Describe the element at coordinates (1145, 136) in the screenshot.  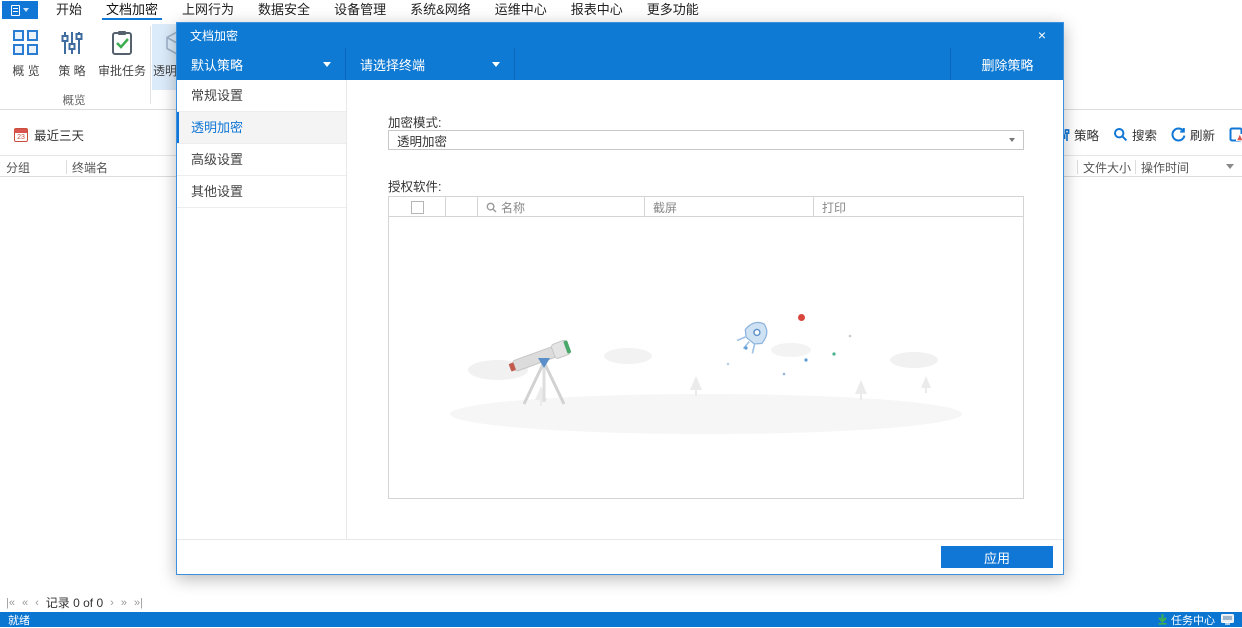
I see `search-label: 搜索` at that location.